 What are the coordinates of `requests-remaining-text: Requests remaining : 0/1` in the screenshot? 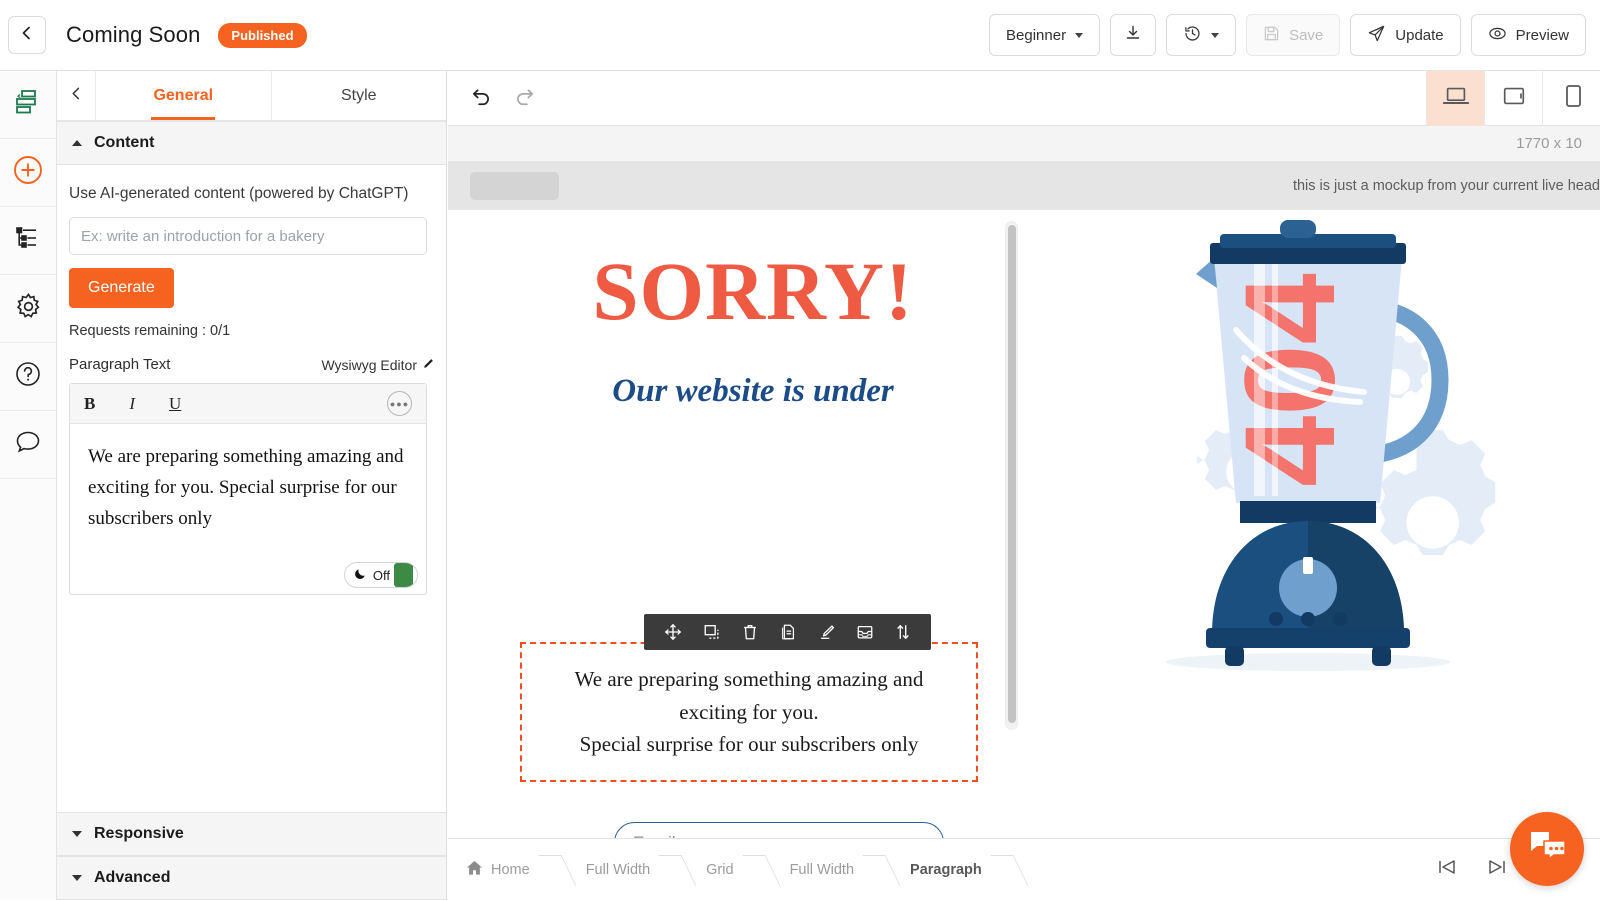 It's located at (251, 331).